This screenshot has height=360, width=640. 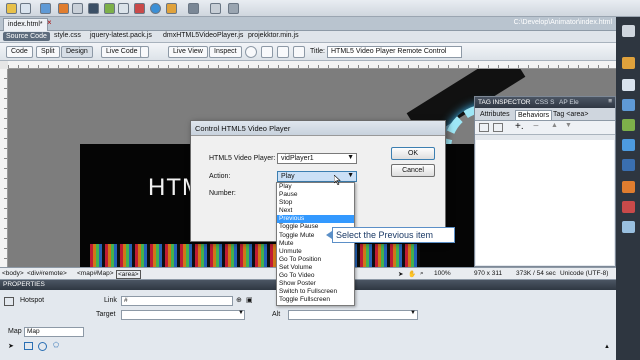 I want to click on tag-selector-map: <map#Map>, so click(x=95, y=273).